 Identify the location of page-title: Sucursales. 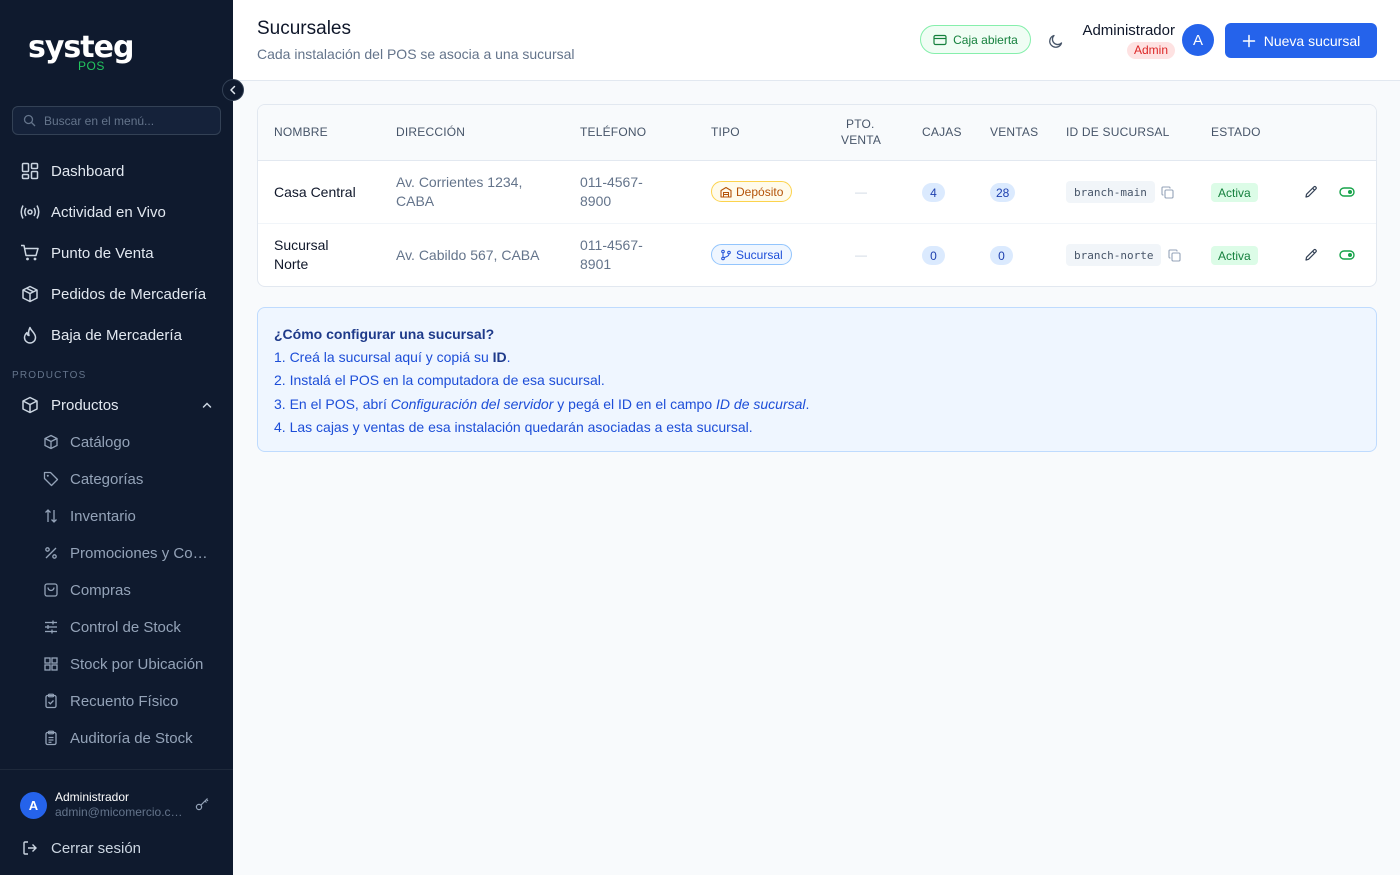
(304, 28).